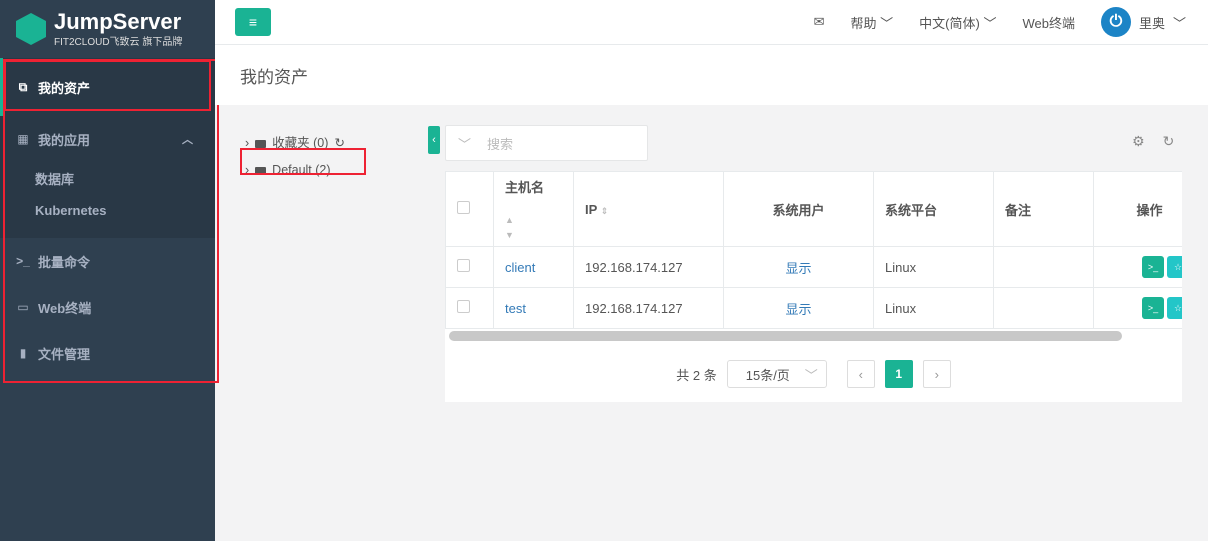 This screenshot has width=1208, height=541. Describe the element at coordinates (546, 143) in the screenshot. I see `search-input: ﹀ 搜索` at that location.